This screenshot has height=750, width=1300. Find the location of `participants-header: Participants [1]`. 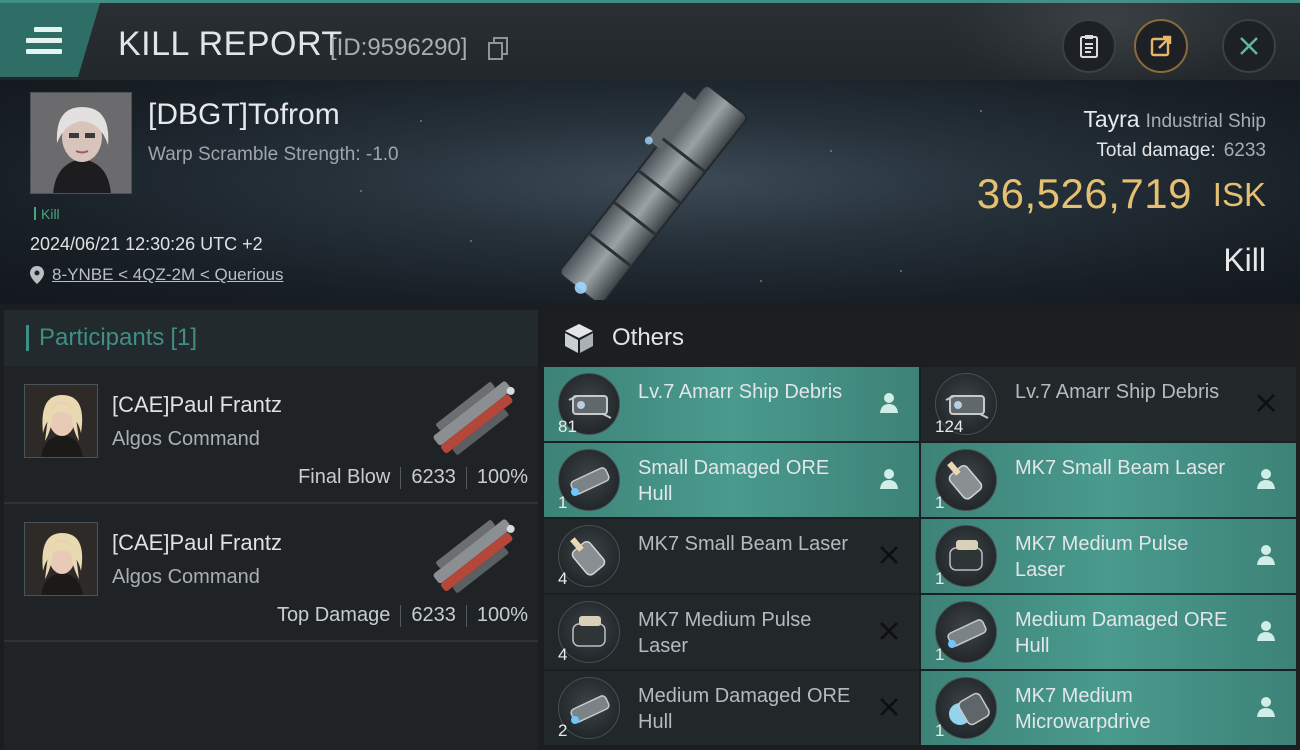

participants-header: Participants [1] is located at coordinates (271, 338).